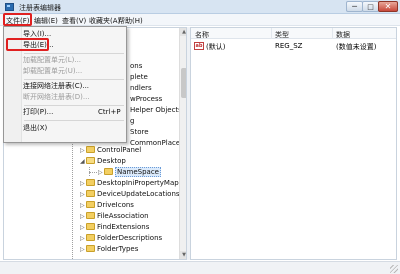 Image resolution: width=400 pixels, height=274 pixels. Describe the element at coordinates (121, 238) in the screenshot. I see `tree-item-folderdescriptions: ▷ FolderDescriptions` at that location.